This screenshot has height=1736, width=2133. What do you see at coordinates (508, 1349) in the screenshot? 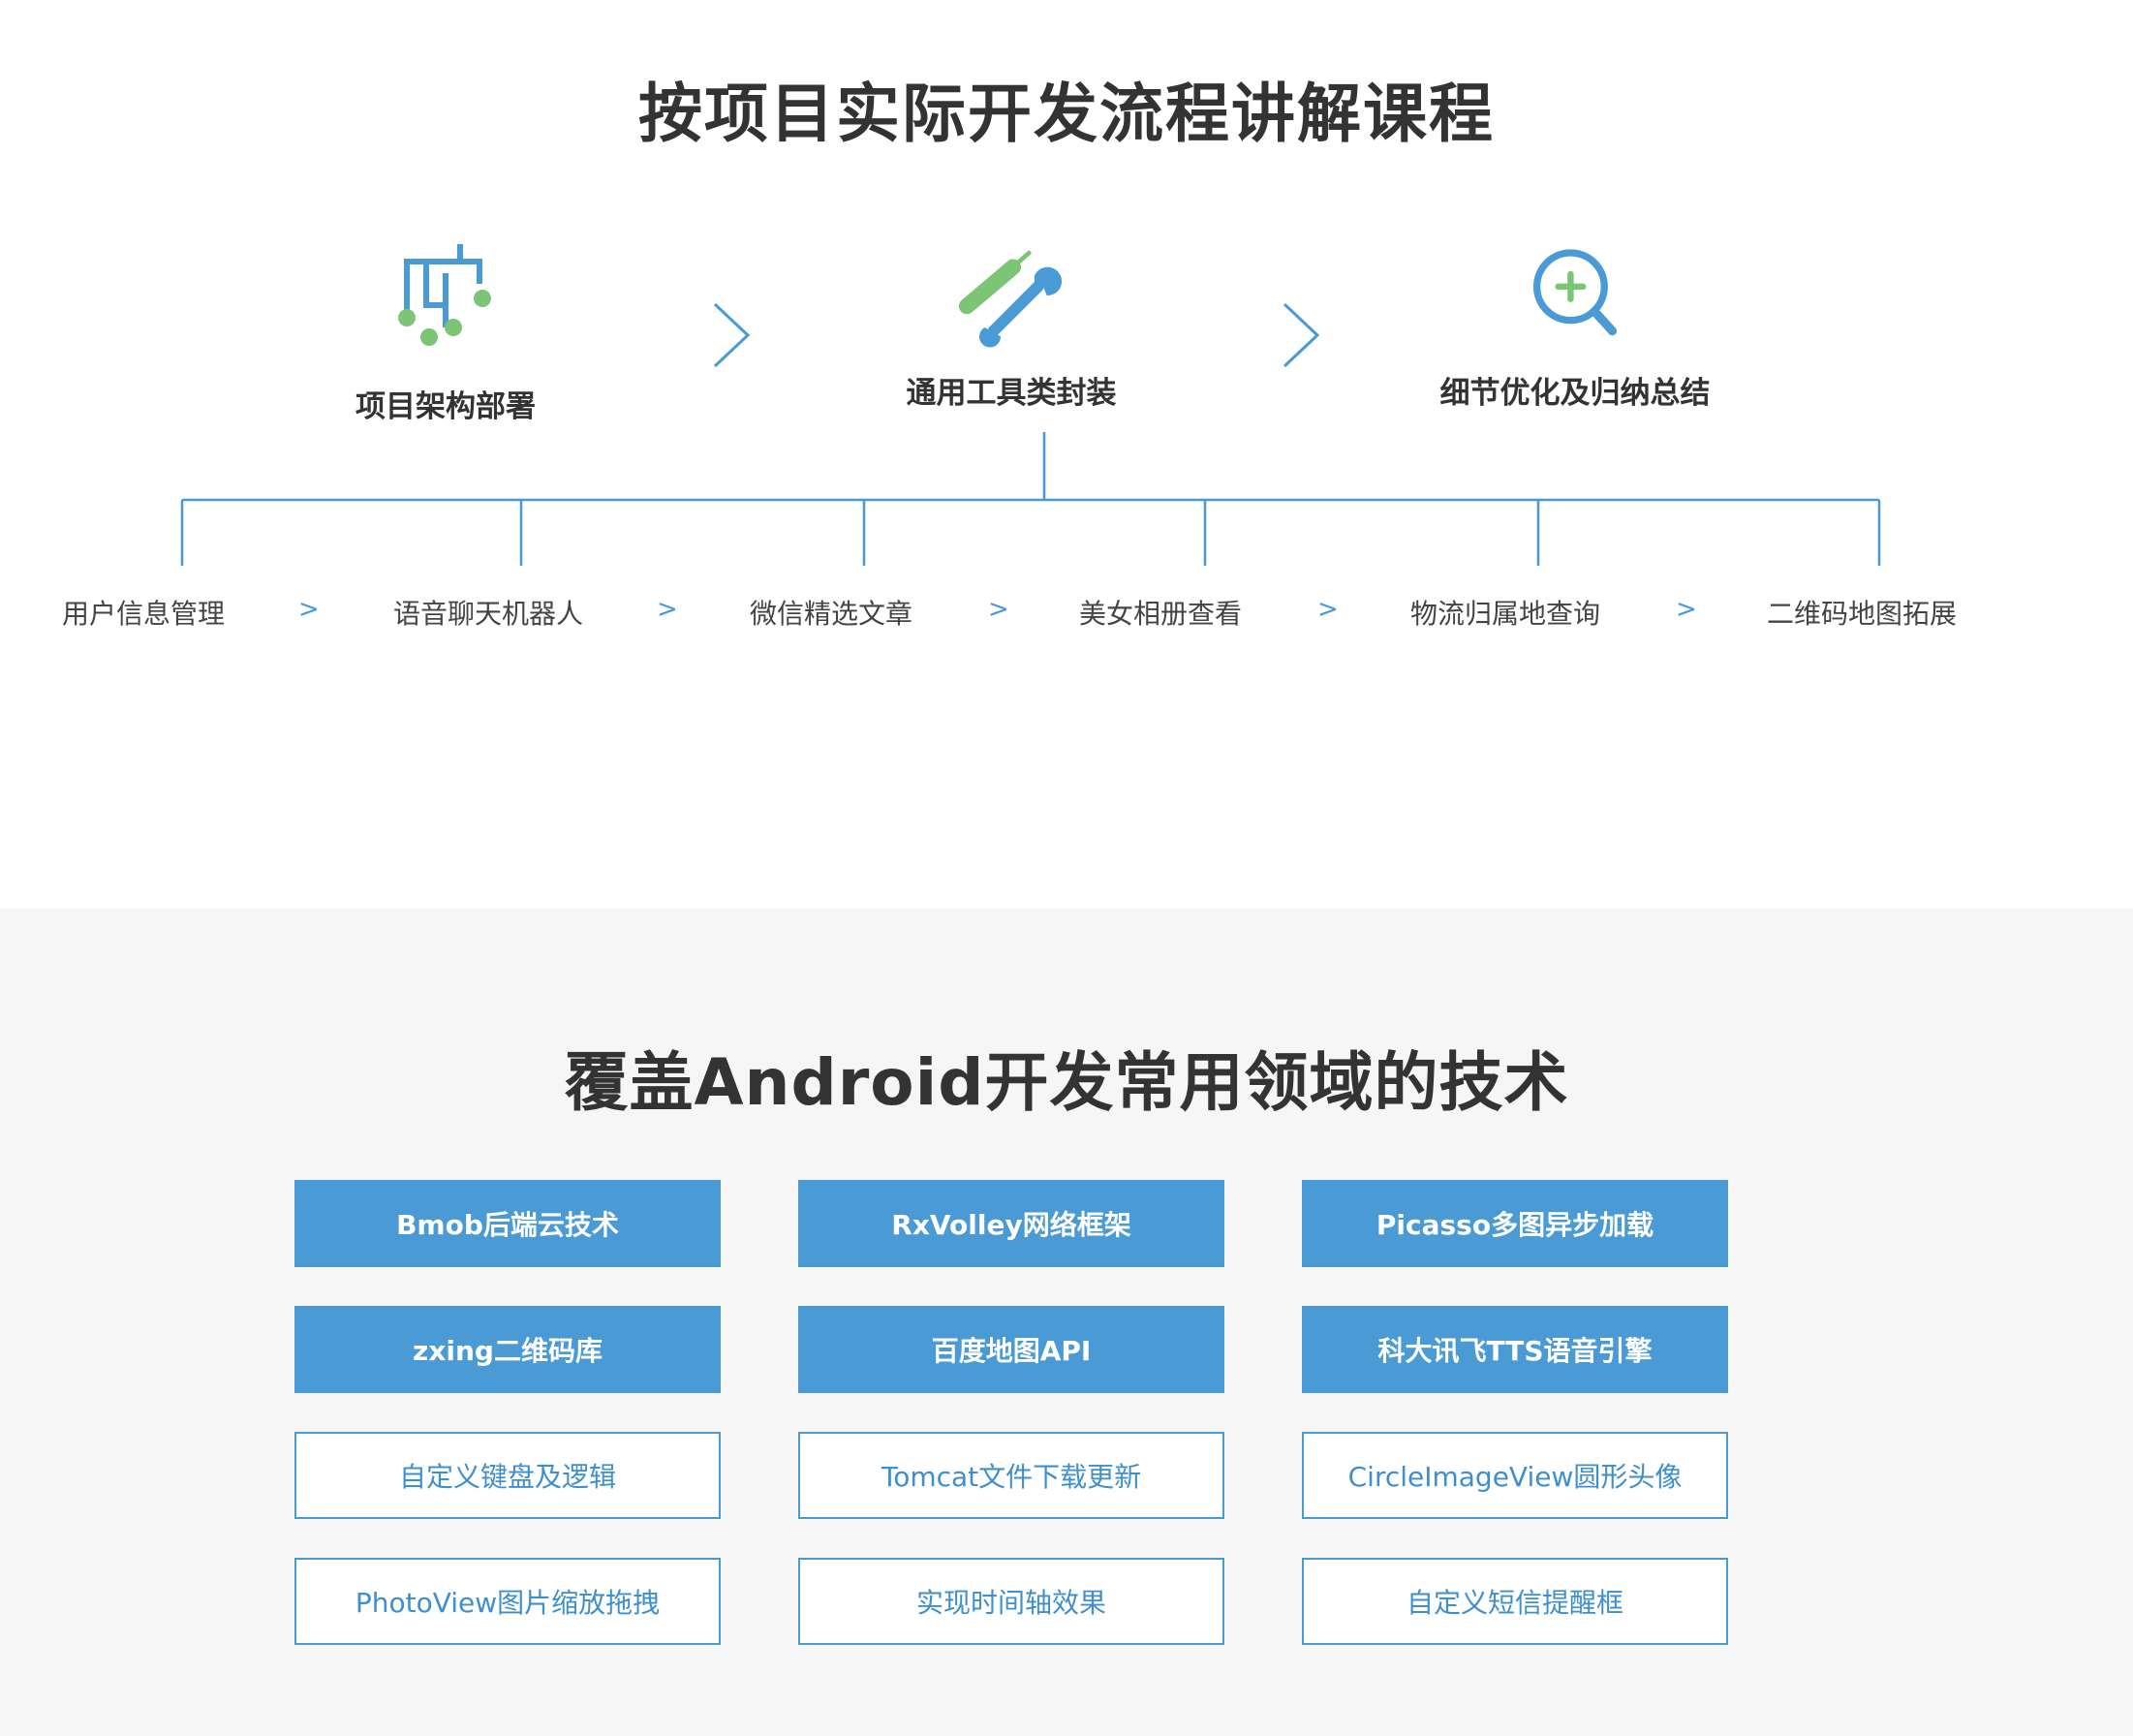
I see `tech-zxing: zxing二维码库` at bounding box center [508, 1349].